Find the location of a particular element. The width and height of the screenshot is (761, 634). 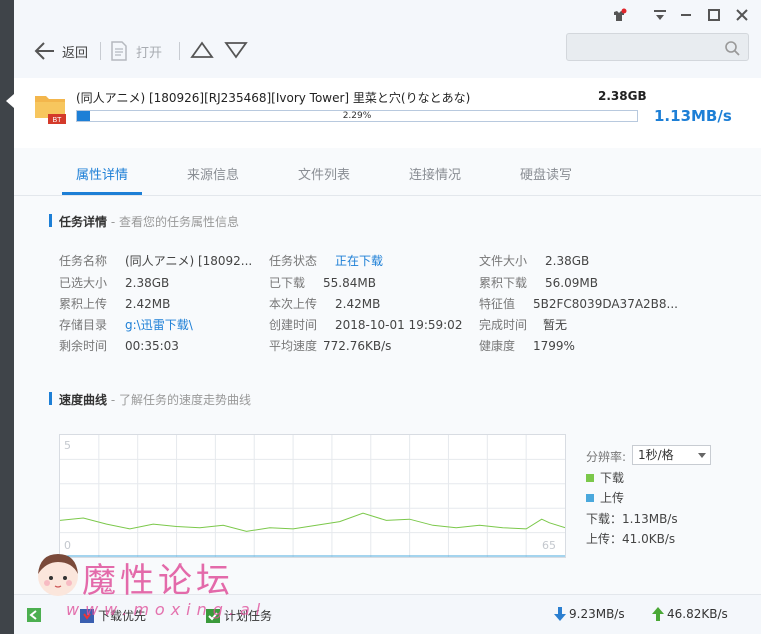

legend-upload: 上传 is located at coordinates (605, 497).